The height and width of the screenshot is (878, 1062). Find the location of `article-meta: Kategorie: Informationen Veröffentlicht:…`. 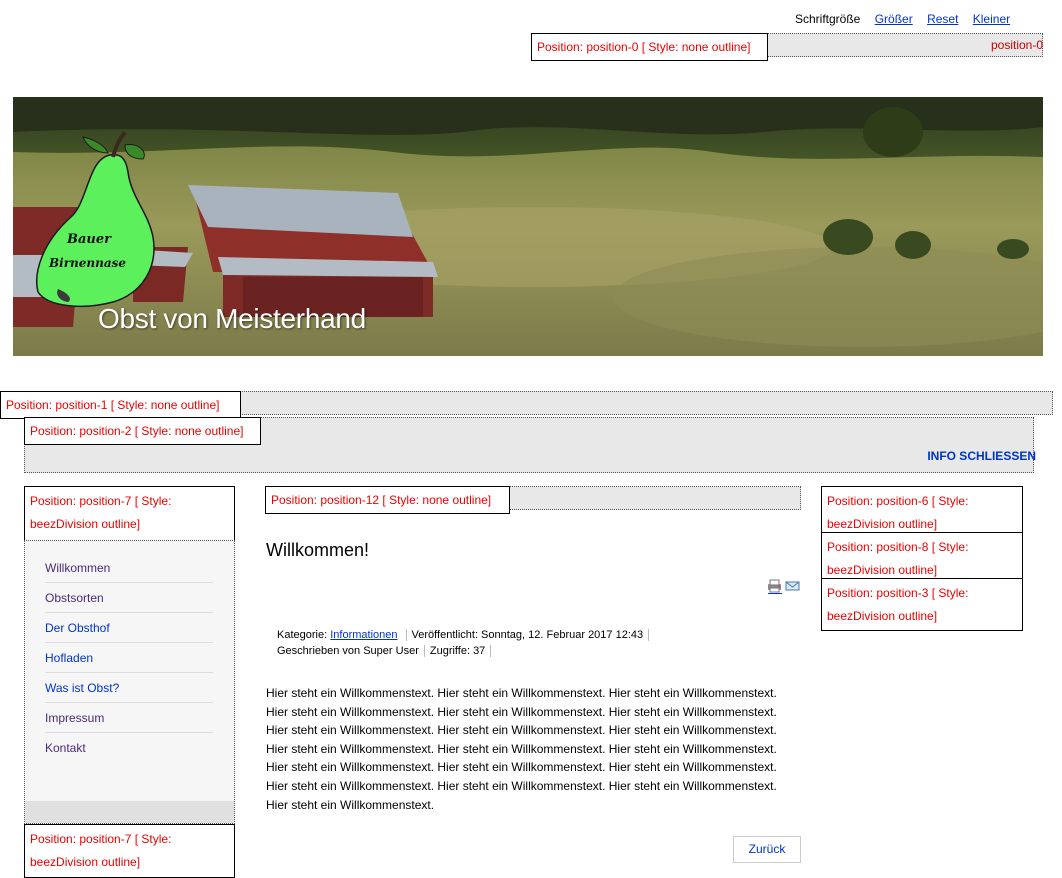

article-meta: Kategorie: Informationen Veröffentlicht:… is located at coordinates (465, 643).